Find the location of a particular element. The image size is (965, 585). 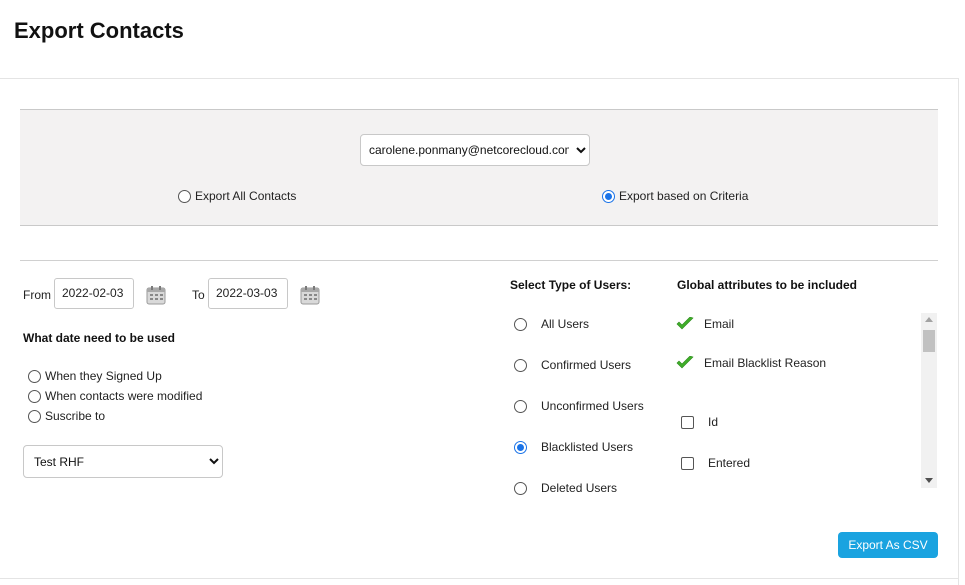

date-usage-heading: What date need to be used is located at coordinates (99, 338).